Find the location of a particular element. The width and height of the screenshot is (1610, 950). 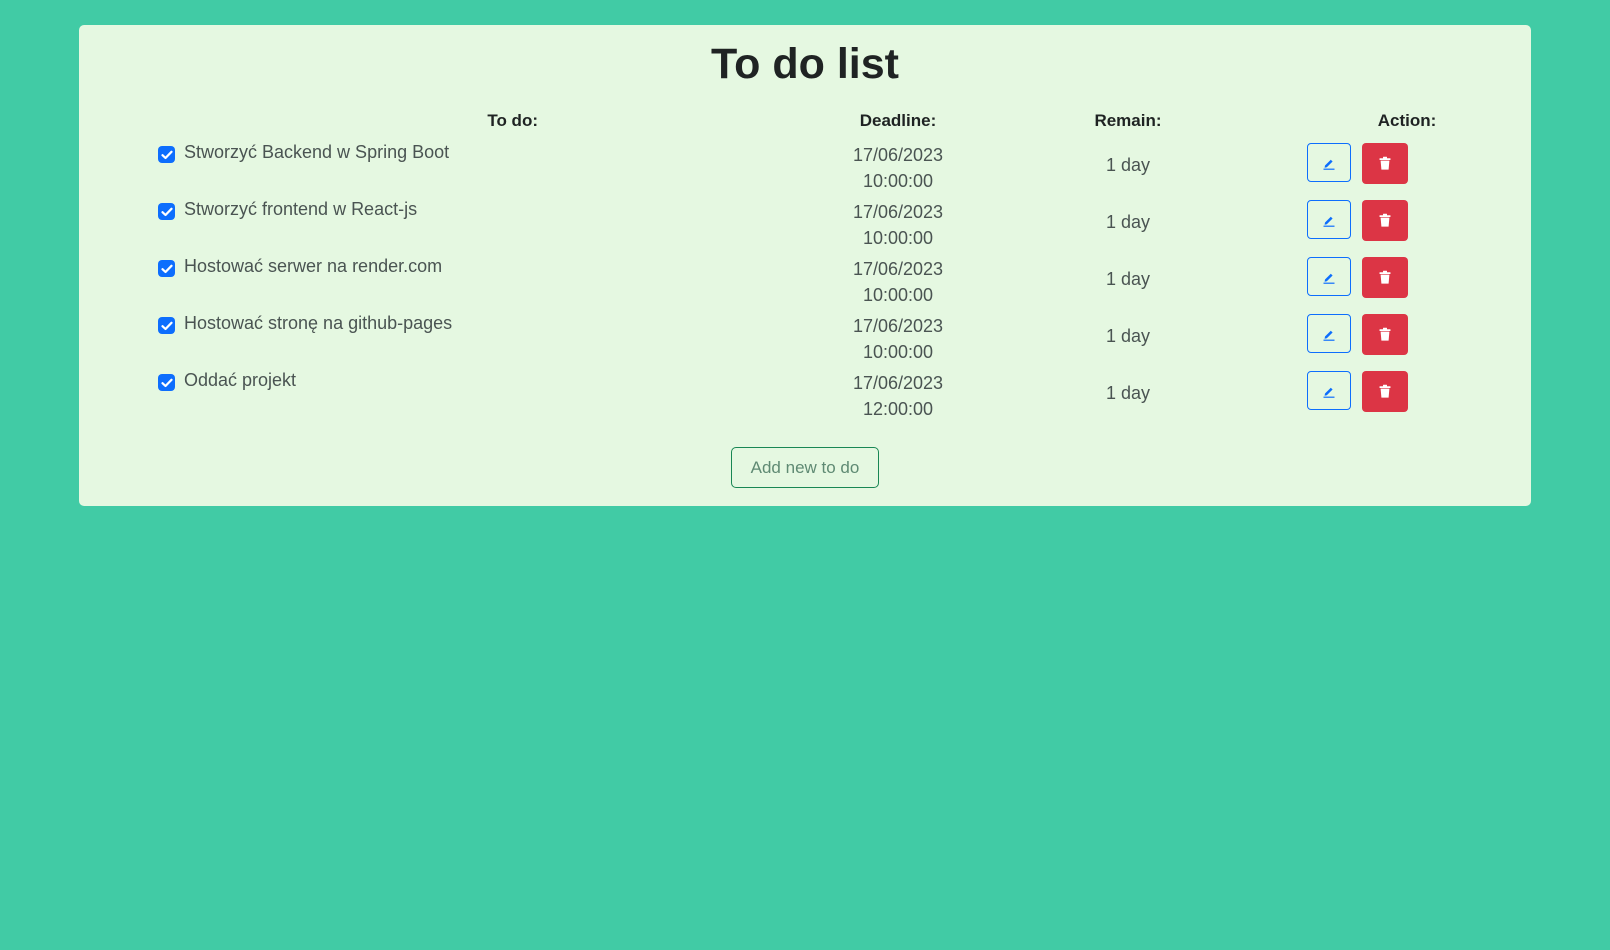

header-todo: To do: is located at coordinates (512, 120).